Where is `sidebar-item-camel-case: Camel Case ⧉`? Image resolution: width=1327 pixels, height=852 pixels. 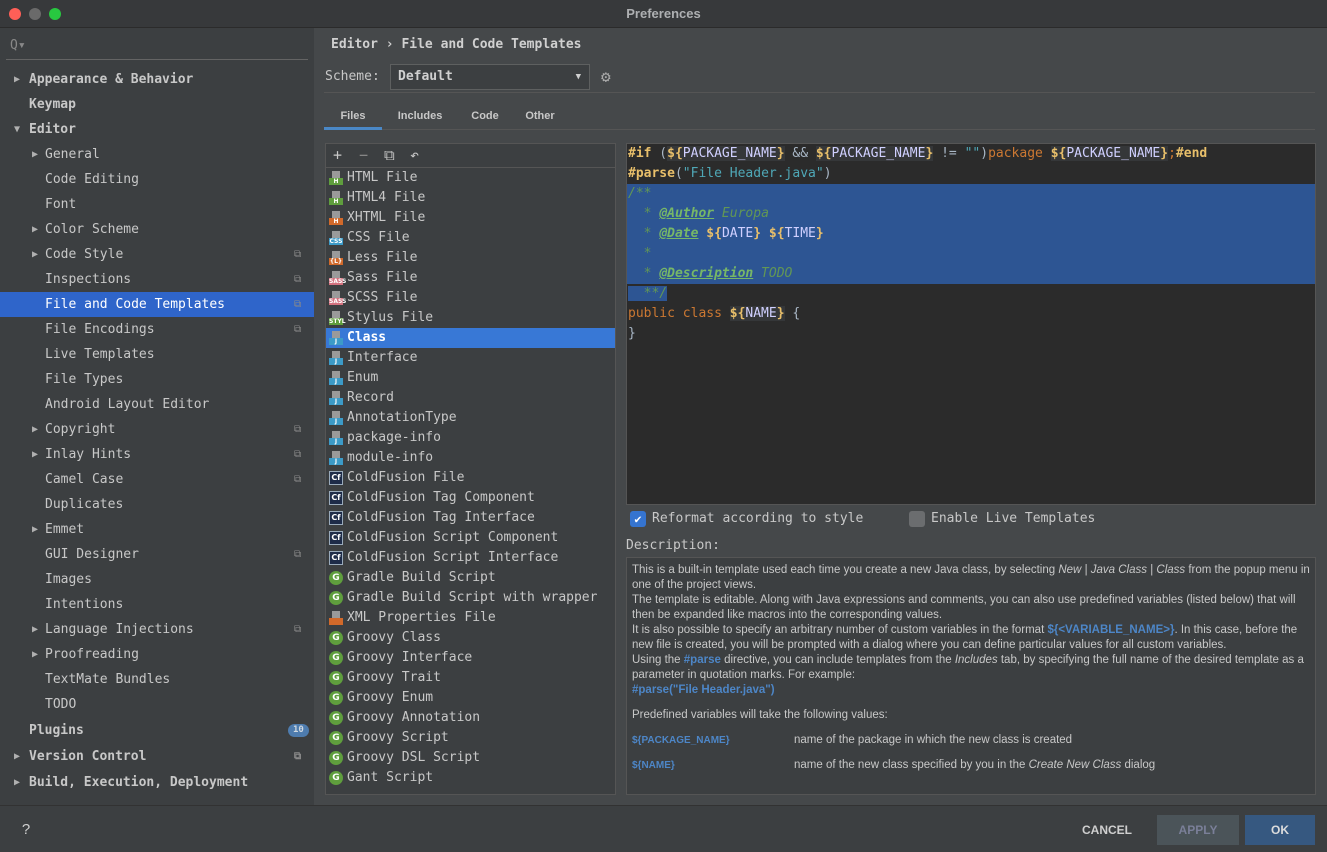
sidebar-item-camel-case: Camel Case ⧉ is located at coordinates (157, 479).